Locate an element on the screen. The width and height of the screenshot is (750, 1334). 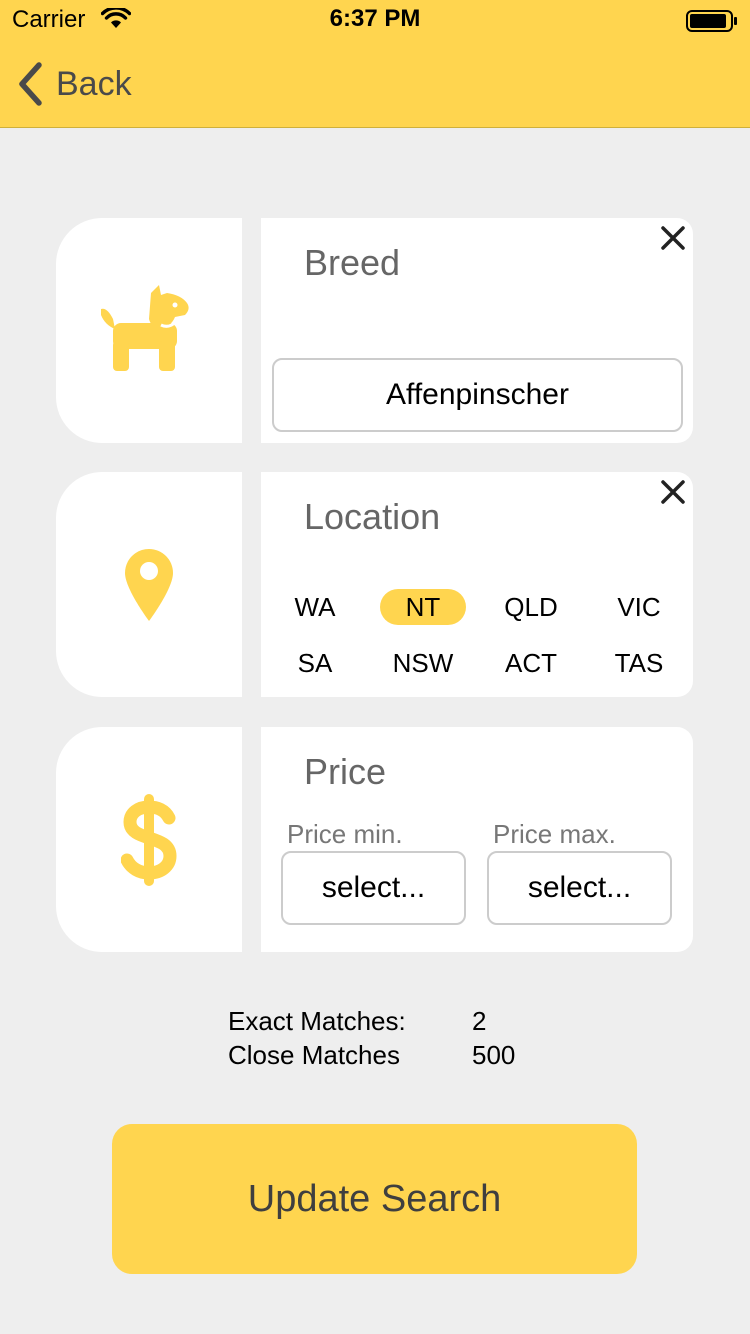
price-icon-tile is located at coordinates (149, 839).